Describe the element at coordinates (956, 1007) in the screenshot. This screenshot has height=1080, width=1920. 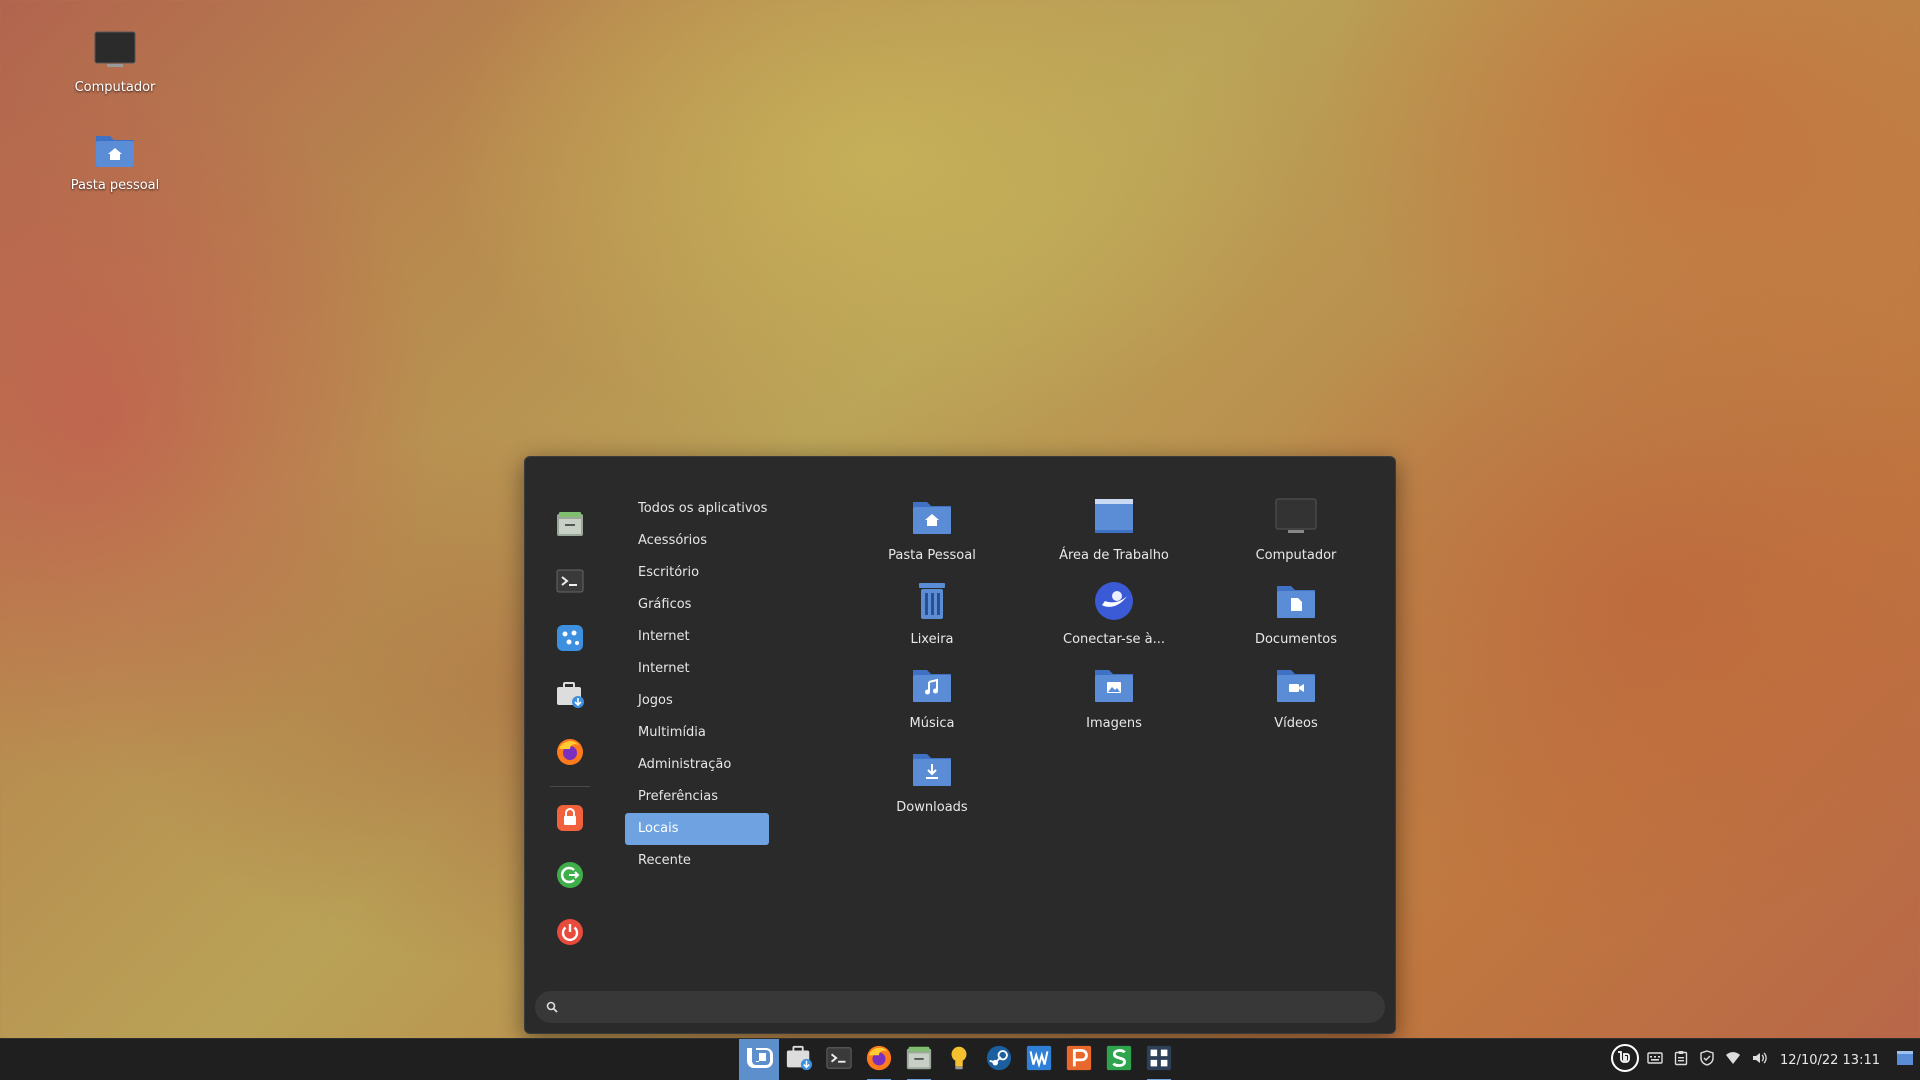
I see `search-input` at that location.